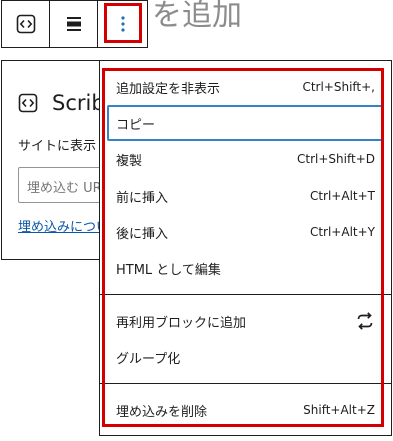 This screenshot has height=441, width=393. What do you see at coordinates (197, 16) in the screenshot?
I see `page-title-fragment: を追加` at bounding box center [197, 16].